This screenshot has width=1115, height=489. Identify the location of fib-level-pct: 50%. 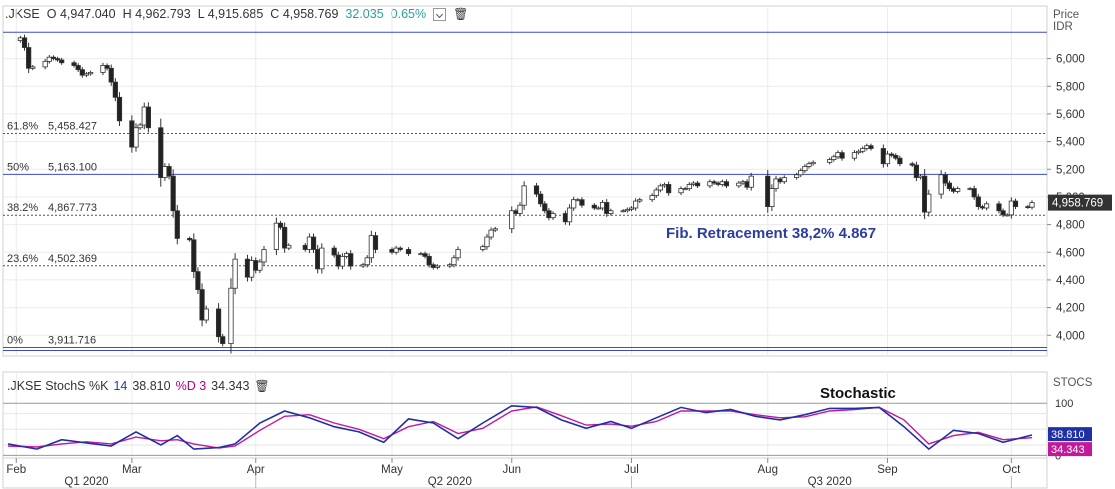
(18, 167).